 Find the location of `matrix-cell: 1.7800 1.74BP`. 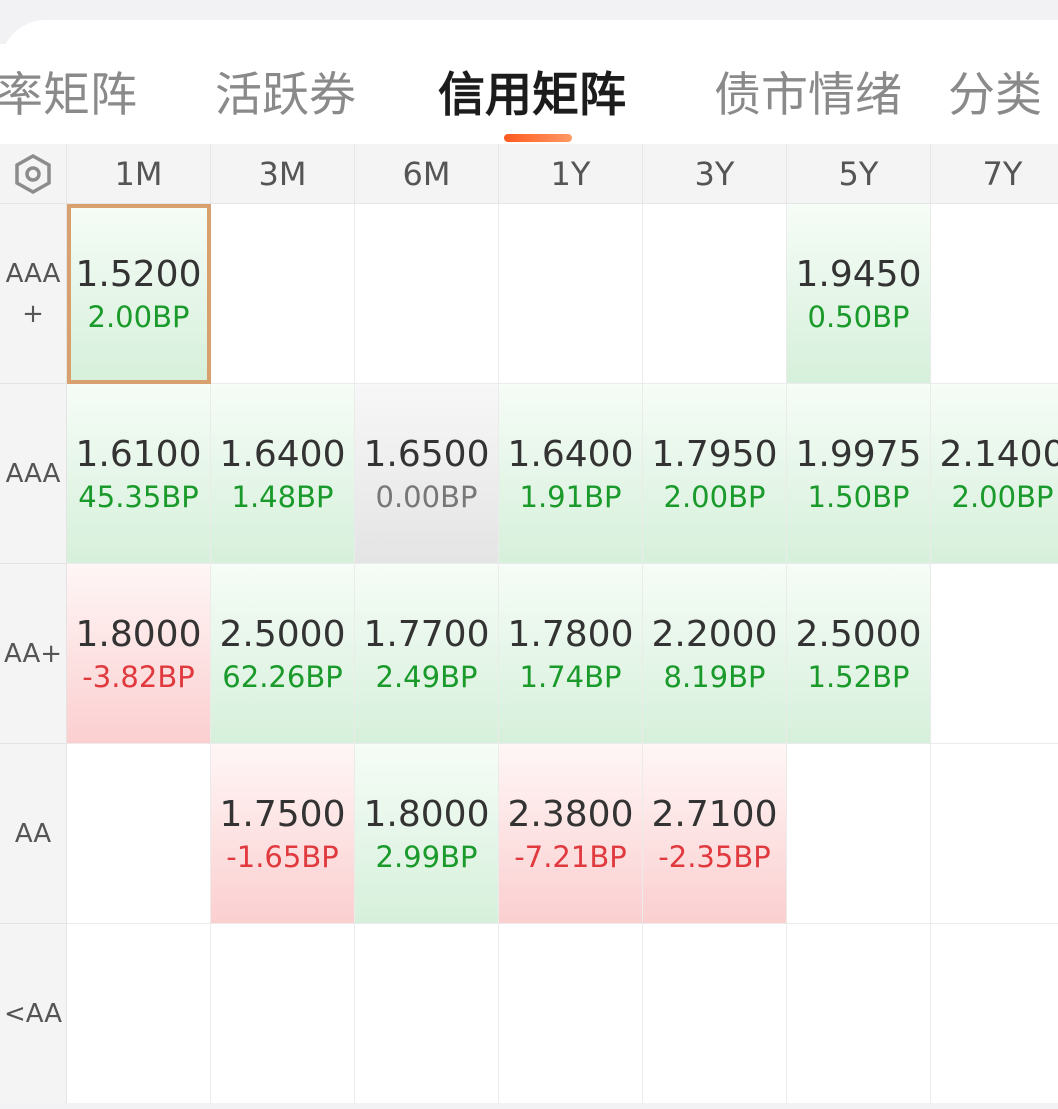

matrix-cell: 1.7800 1.74BP is located at coordinates (571, 654).